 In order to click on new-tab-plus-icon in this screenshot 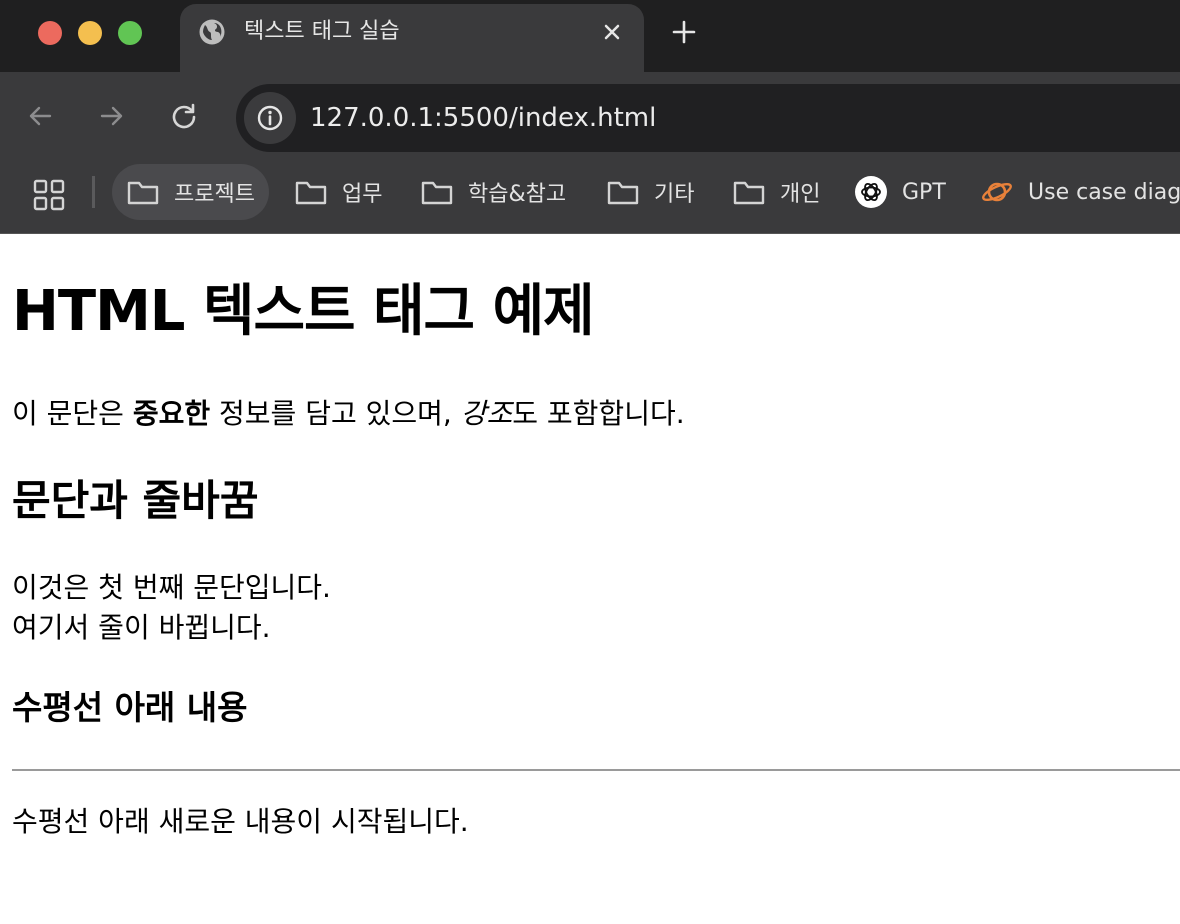, I will do `click(684, 32)`.